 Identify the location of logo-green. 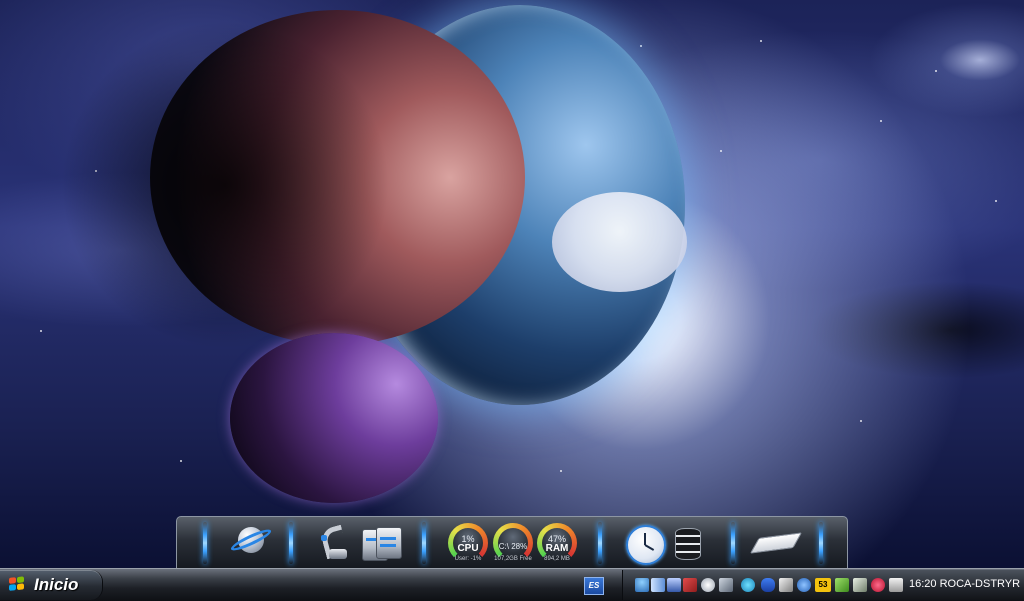
(20, 580).